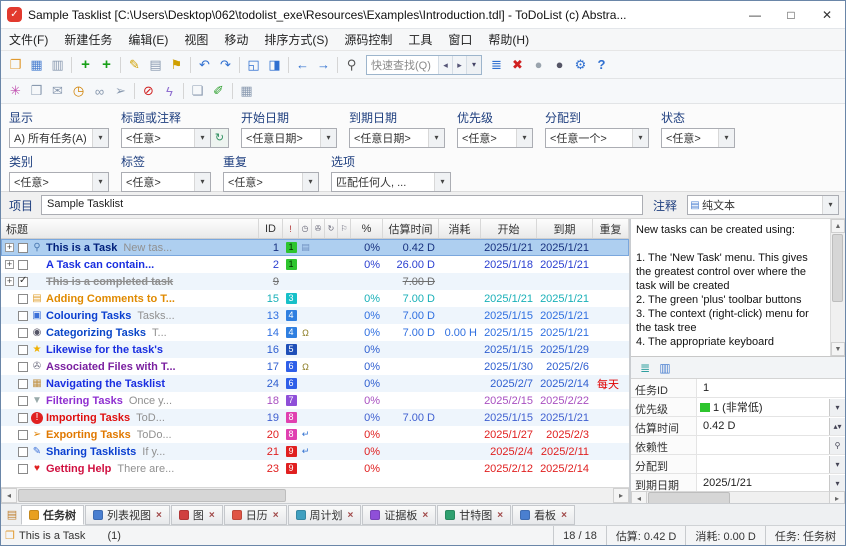 This screenshot has width=846, height=546. I want to click on maximize-button: □, so click(791, 14).